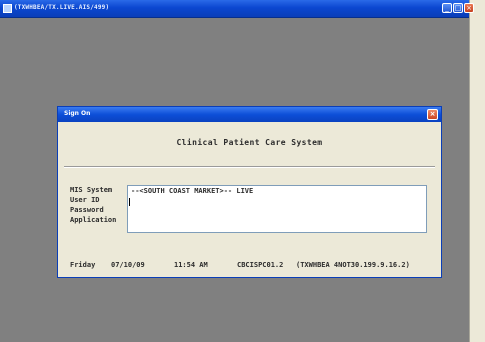 The height and width of the screenshot is (342, 485). What do you see at coordinates (477, 171) in the screenshot?
I see `window-right-edge` at bounding box center [477, 171].